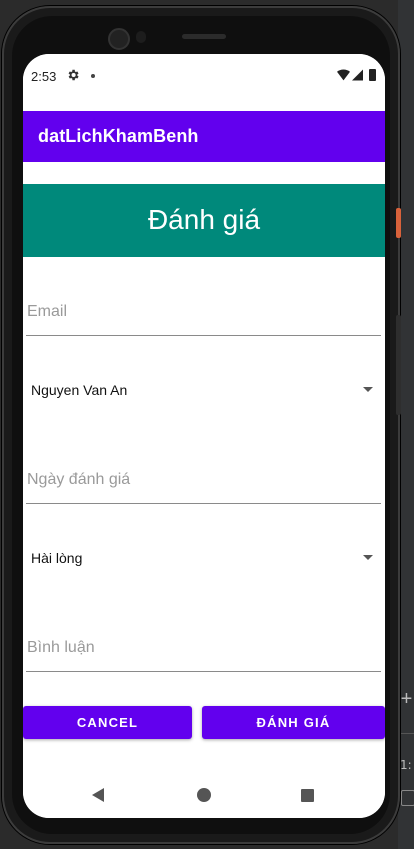  What do you see at coordinates (73, 75) in the screenshot?
I see `gear-icon` at bounding box center [73, 75].